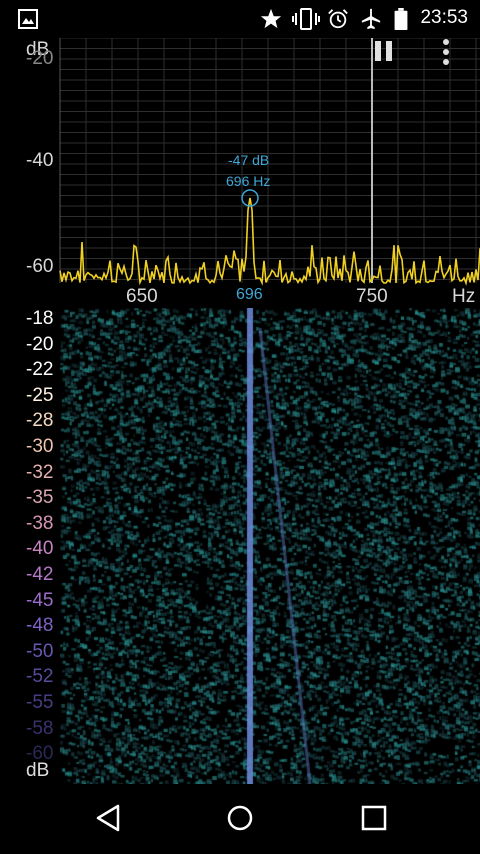 This screenshot has width=480, height=854. What do you see at coordinates (40, 600) in the screenshot?
I see `db-scale-label: -45` at bounding box center [40, 600].